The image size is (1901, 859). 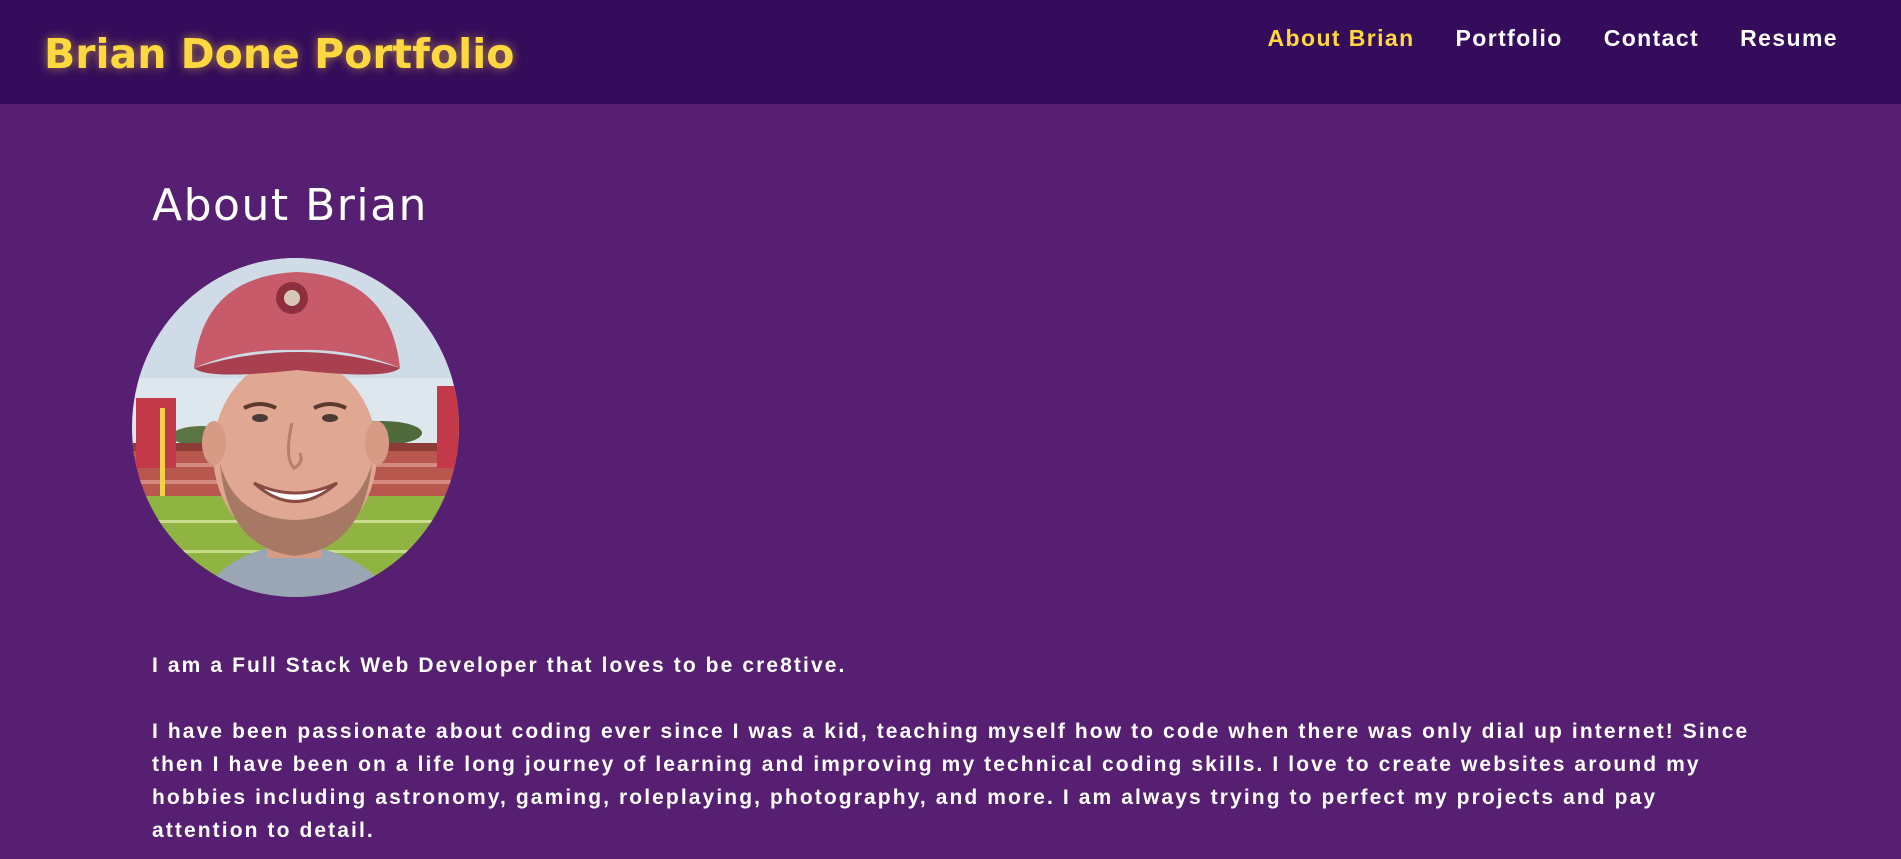 I want to click on nav-link-about: About Brian, so click(x=1341, y=38).